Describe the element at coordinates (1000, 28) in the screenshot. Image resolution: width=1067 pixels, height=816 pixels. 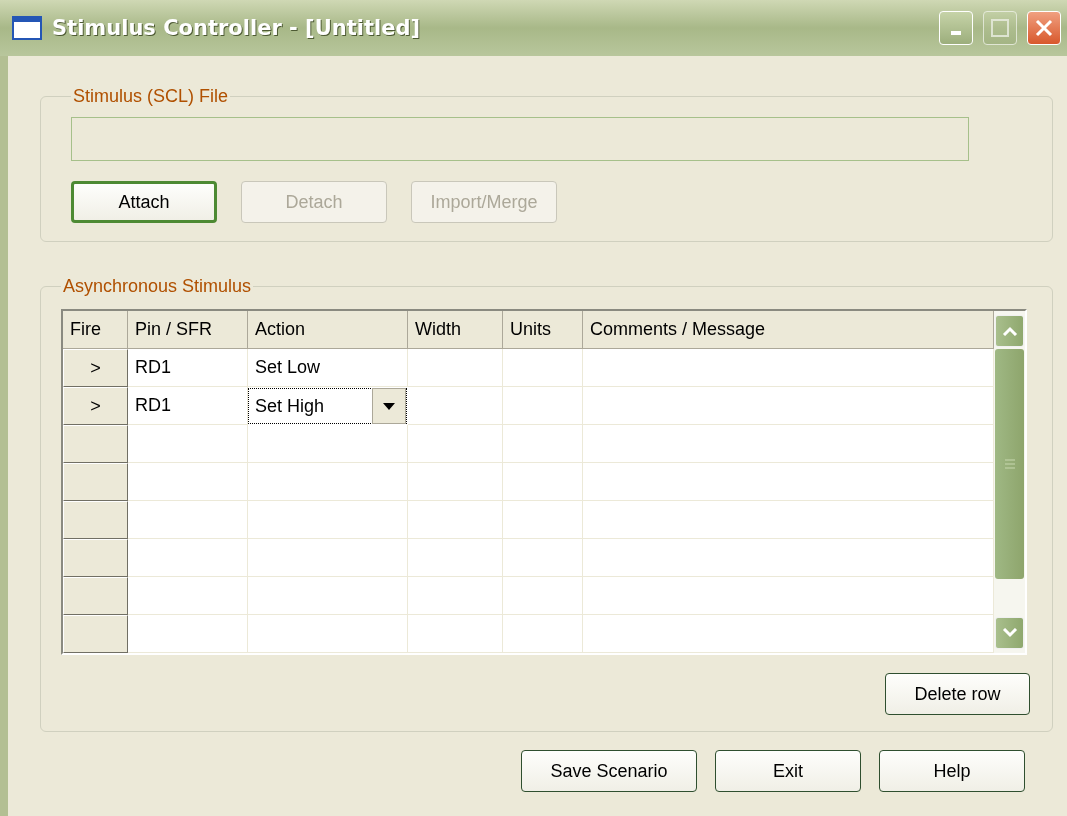
I see `maximize-icon` at that location.